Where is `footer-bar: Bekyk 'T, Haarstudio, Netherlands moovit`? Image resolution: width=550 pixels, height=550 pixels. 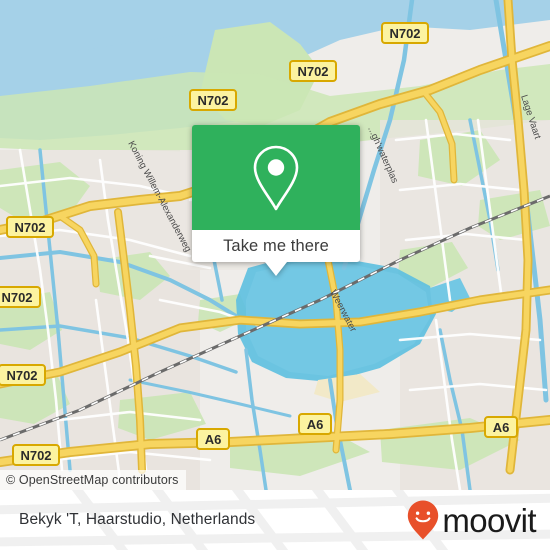
footer-bar: Bekyk 'T, Haarstudio, Netherlands moovit is located at coordinates (275, 520).